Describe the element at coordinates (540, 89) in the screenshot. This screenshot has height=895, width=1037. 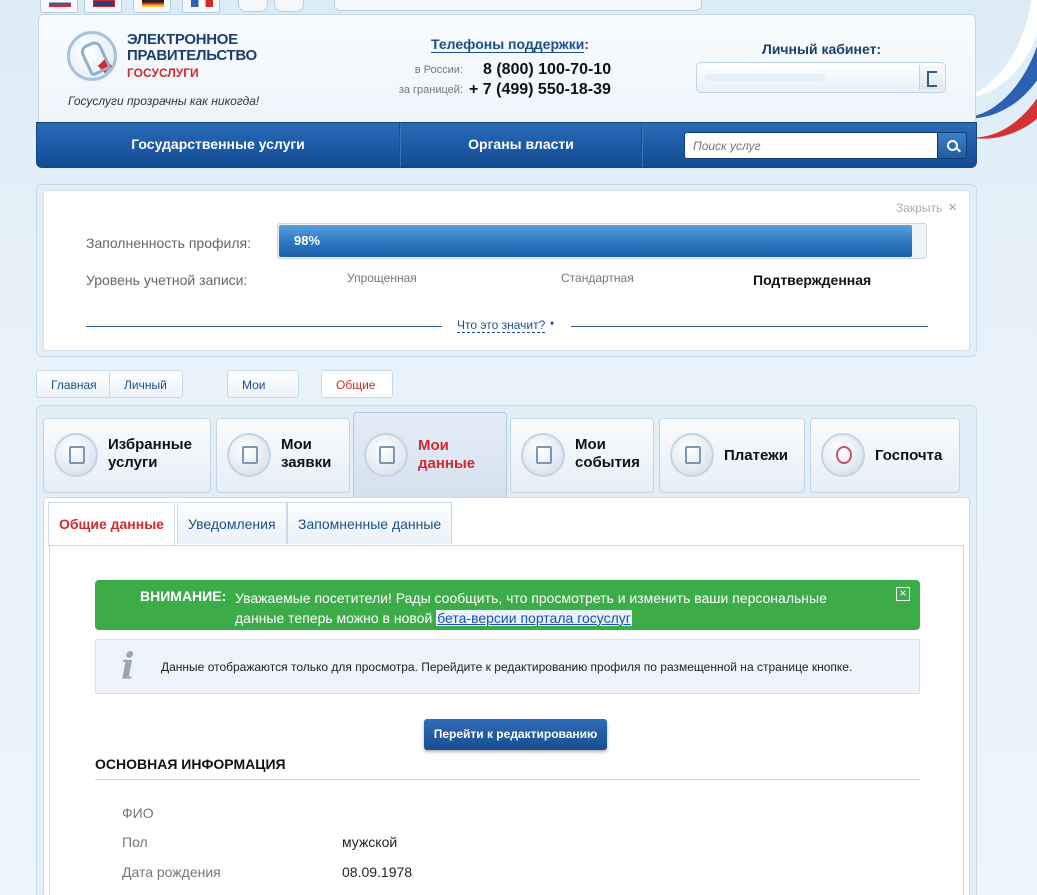
I see `abroad-phone: + 7 (499) 550-18-39` at that location.